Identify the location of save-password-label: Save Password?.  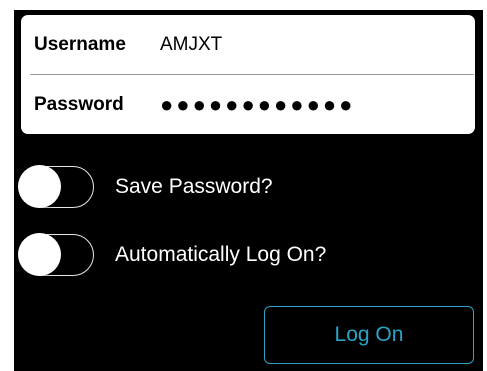
(194, 186).